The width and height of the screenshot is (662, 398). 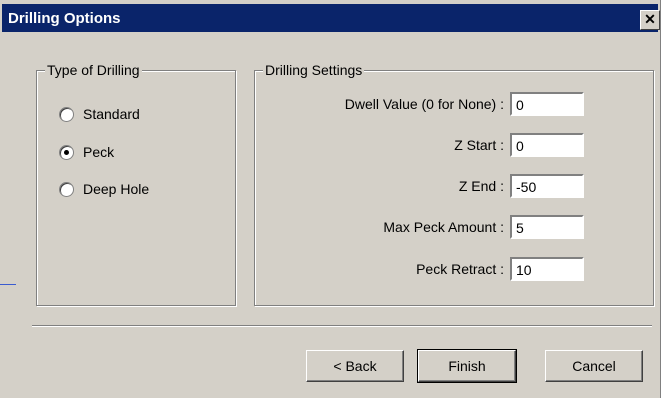 What do you see at coordinates (547, 227) in the screenshot?
I see `max-peck-amount-input` at bounding box center [547, 227].